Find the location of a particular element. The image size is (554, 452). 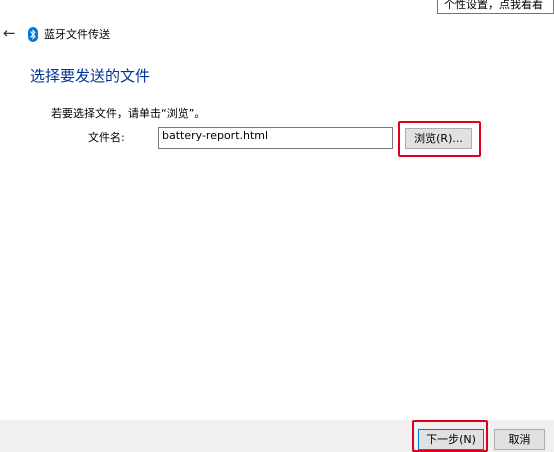

window-title: 蓝牙文件传送 is located at coordinates (77, 34).